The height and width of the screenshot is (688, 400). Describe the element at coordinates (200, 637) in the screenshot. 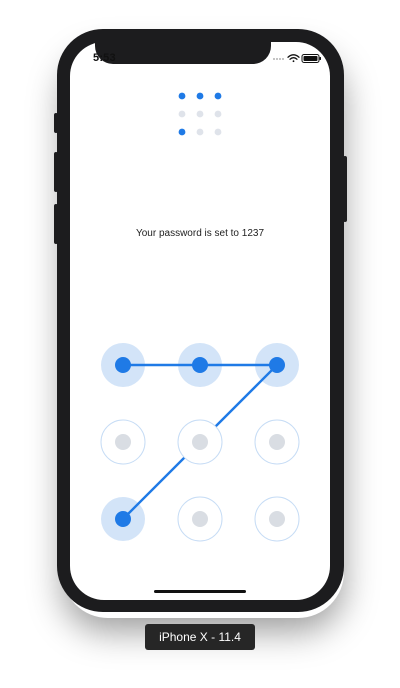

I see `device-label: iPhone X - 11.4` at that location.